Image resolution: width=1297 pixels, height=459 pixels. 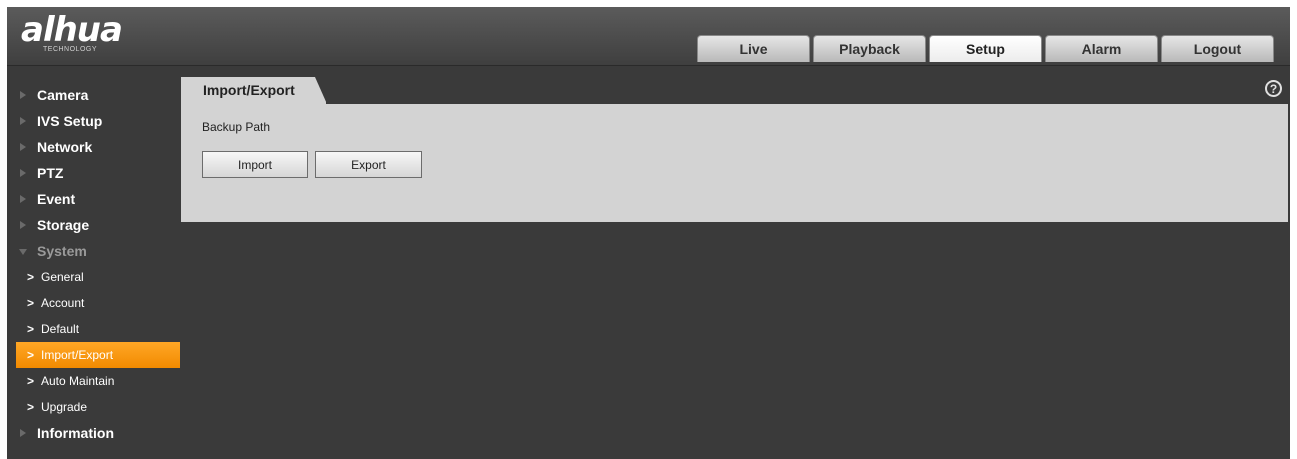 What do you see at coordinates (60, 329) in the screenshot?
I see `sidebar-subitem-label: Default` at bounding box center [60, 329].